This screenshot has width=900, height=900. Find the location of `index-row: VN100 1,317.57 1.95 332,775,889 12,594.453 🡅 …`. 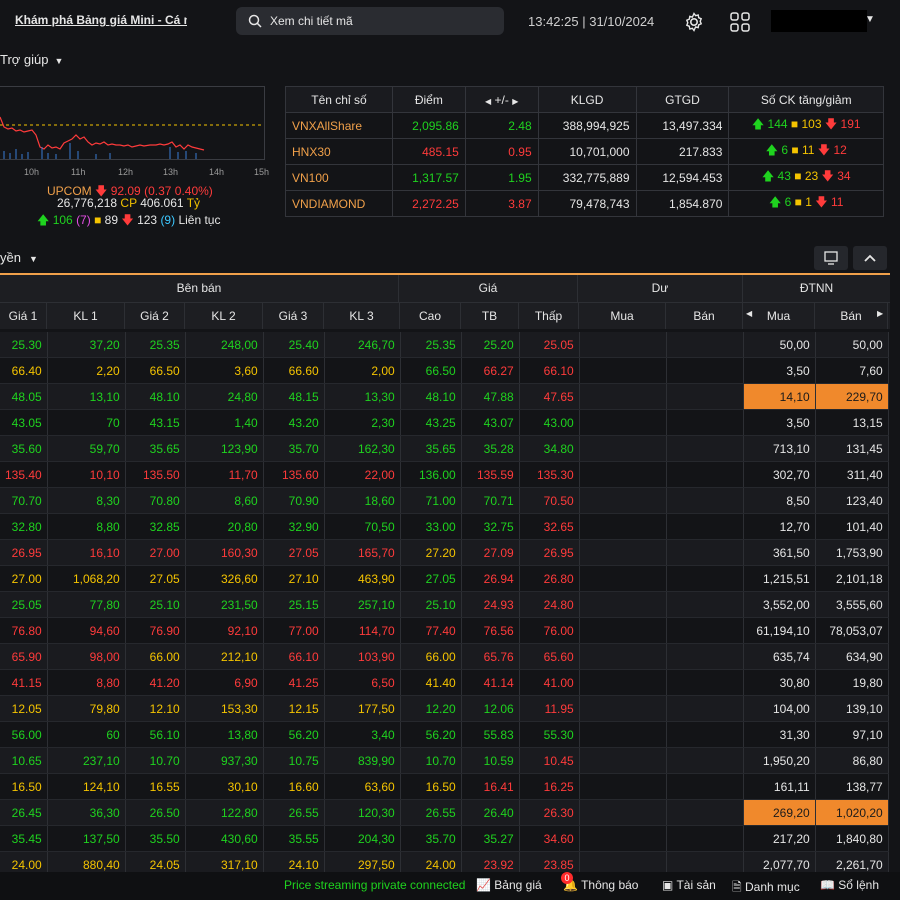

index-row: VN100 1,317.57 1.95 332,775,889 12,594.453 🡅 … is located at coordinates (584, 177).